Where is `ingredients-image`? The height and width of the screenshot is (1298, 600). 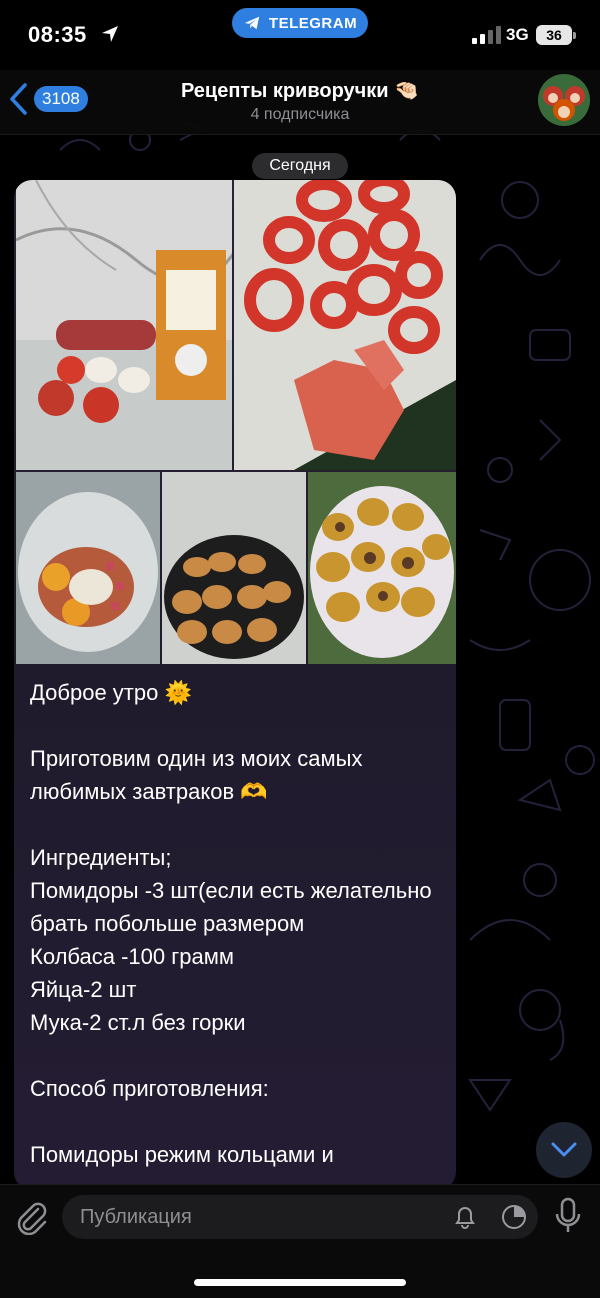
ingredients-image is located at coordinates (124, 325).